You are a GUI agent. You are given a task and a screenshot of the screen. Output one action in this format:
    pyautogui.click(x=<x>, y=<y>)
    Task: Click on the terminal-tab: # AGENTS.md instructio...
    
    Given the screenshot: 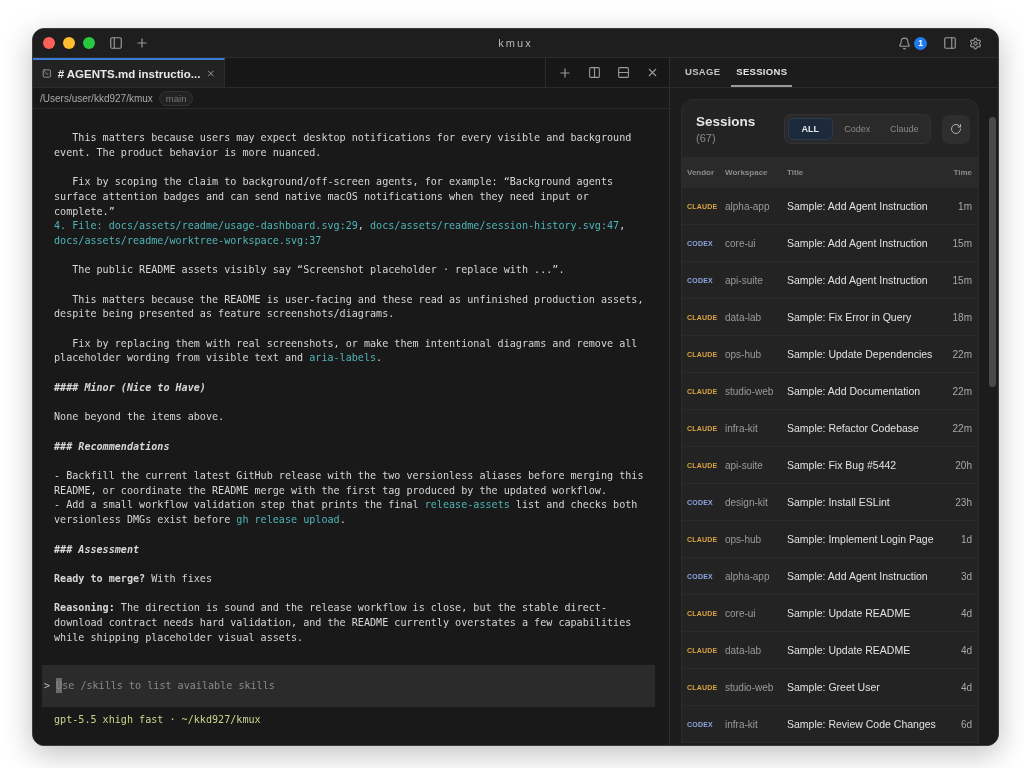 What is the action you would take?
    pyautogui.click(x=129, y=72)
    